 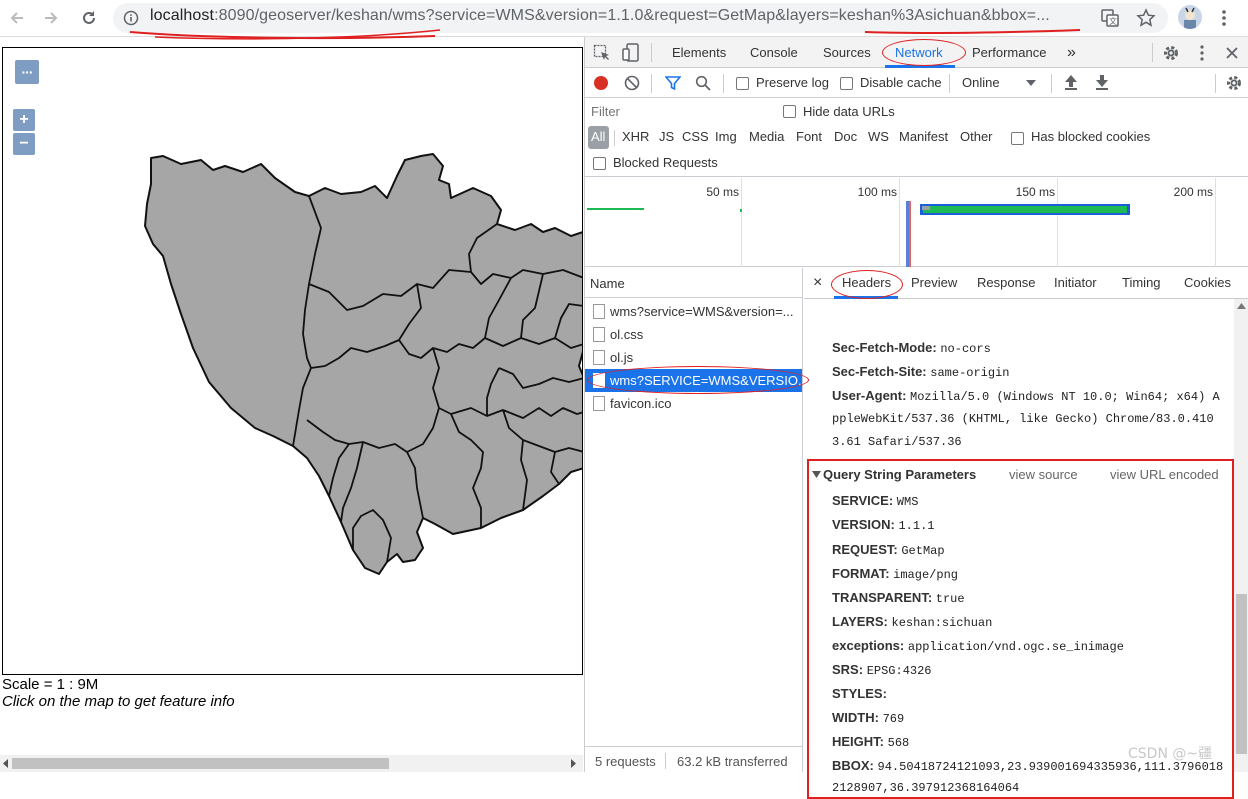 What do you see at coordinates (1215, 222) in the screenshot?
I see `grid-line` at bounding box center [1215, 222].